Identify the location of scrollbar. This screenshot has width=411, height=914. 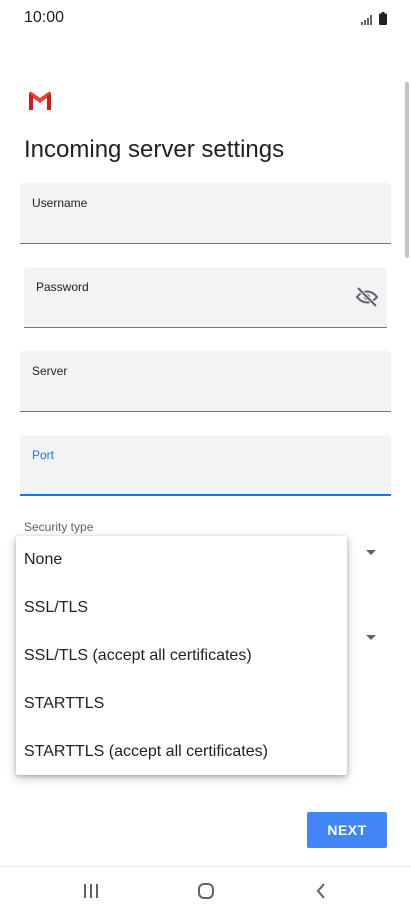
(407, 170).